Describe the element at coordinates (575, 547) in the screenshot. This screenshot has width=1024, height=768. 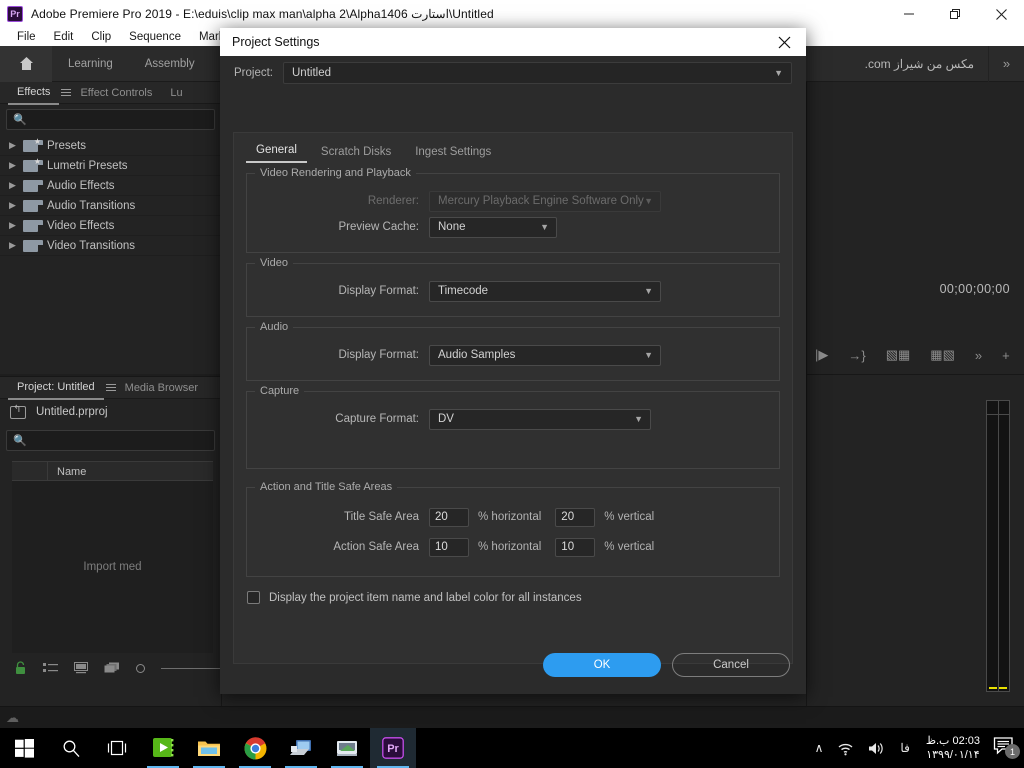
I see `action-safe-vertical-input` at that location.